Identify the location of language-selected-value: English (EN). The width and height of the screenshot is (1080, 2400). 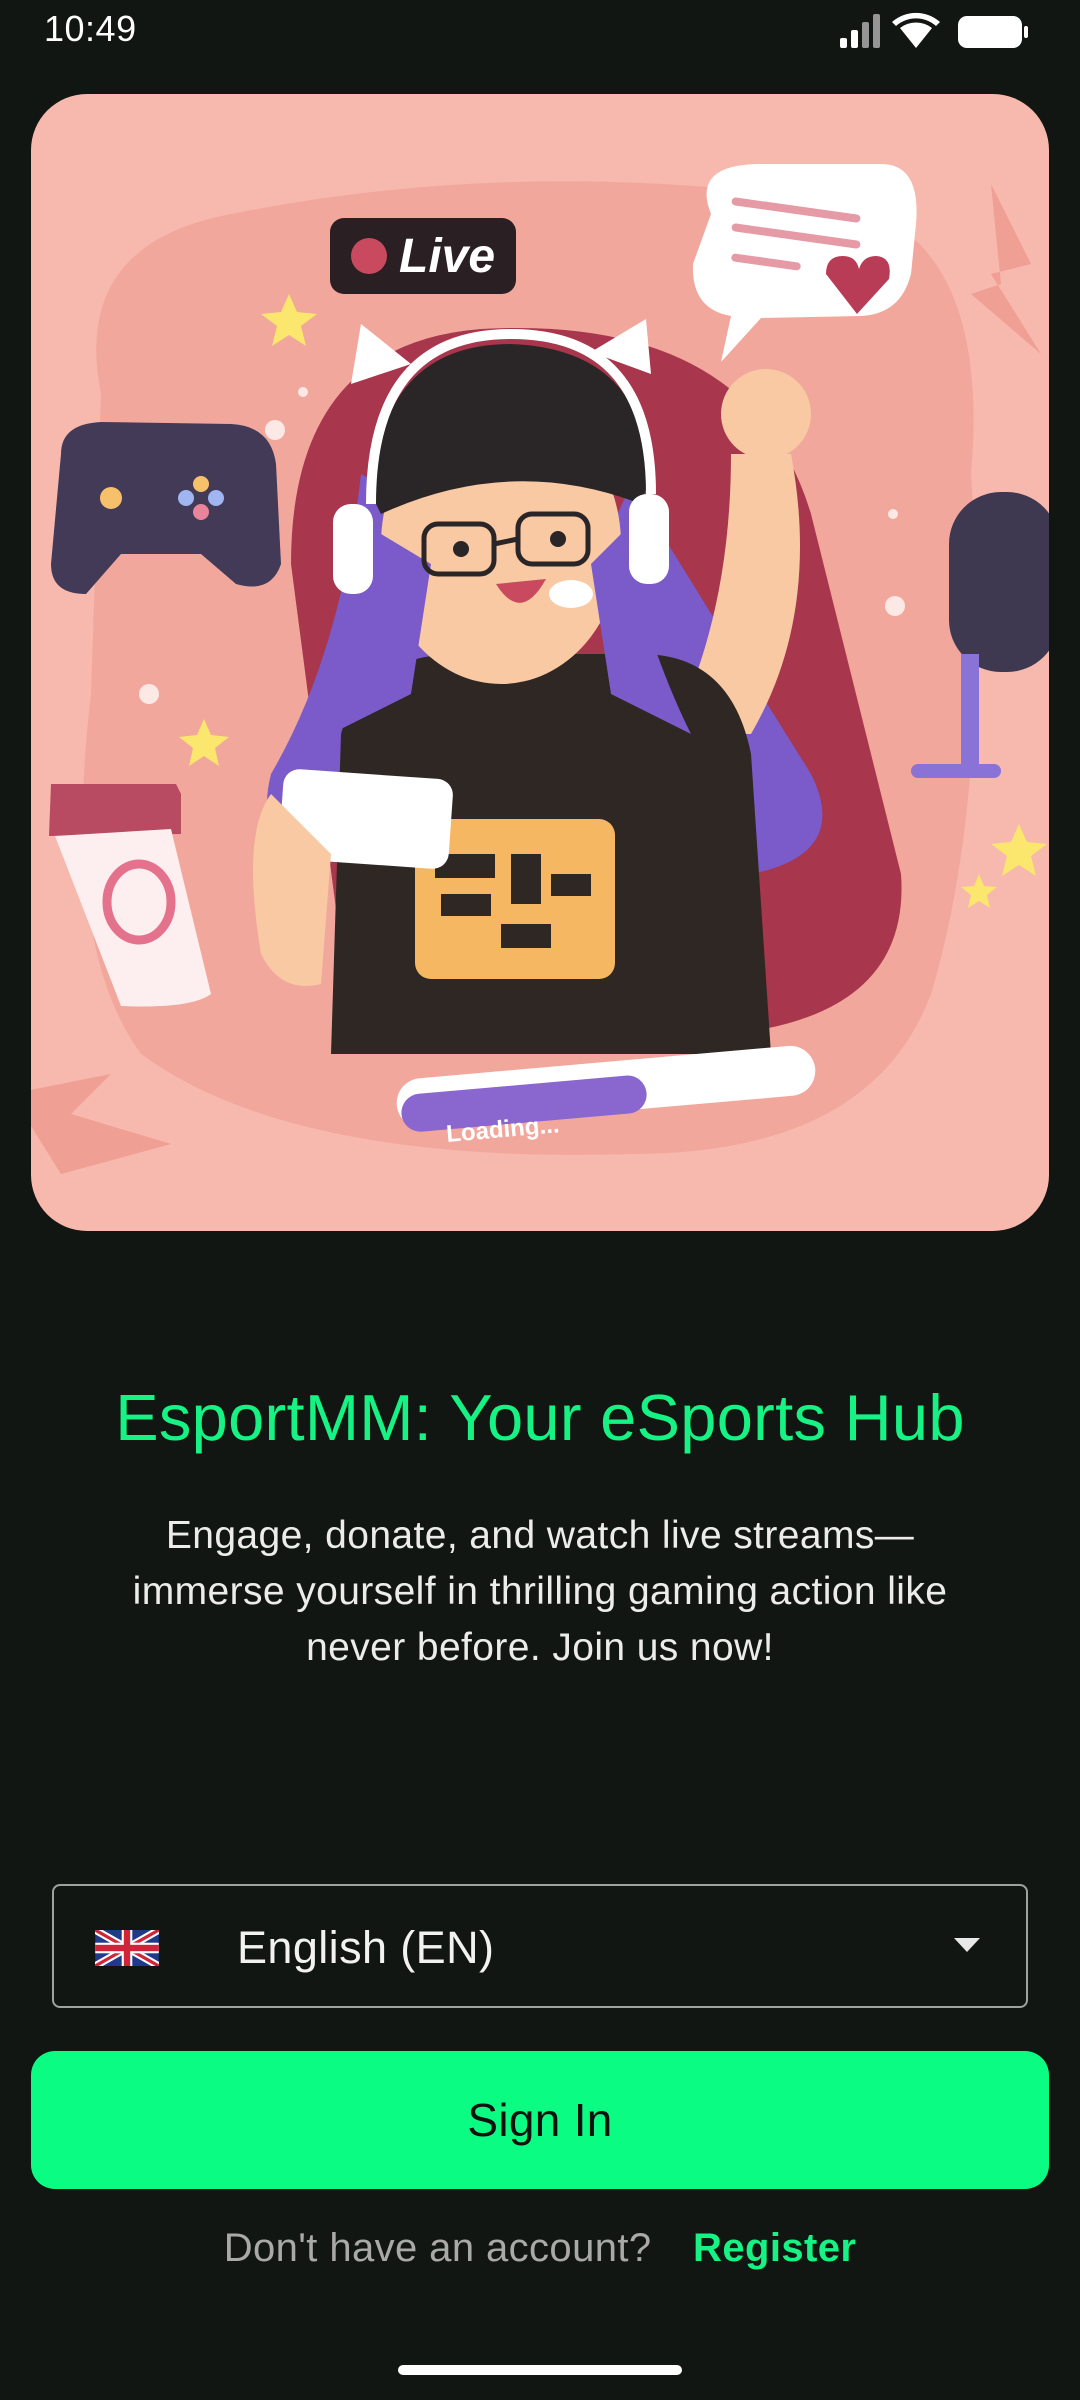
(366, 1947).